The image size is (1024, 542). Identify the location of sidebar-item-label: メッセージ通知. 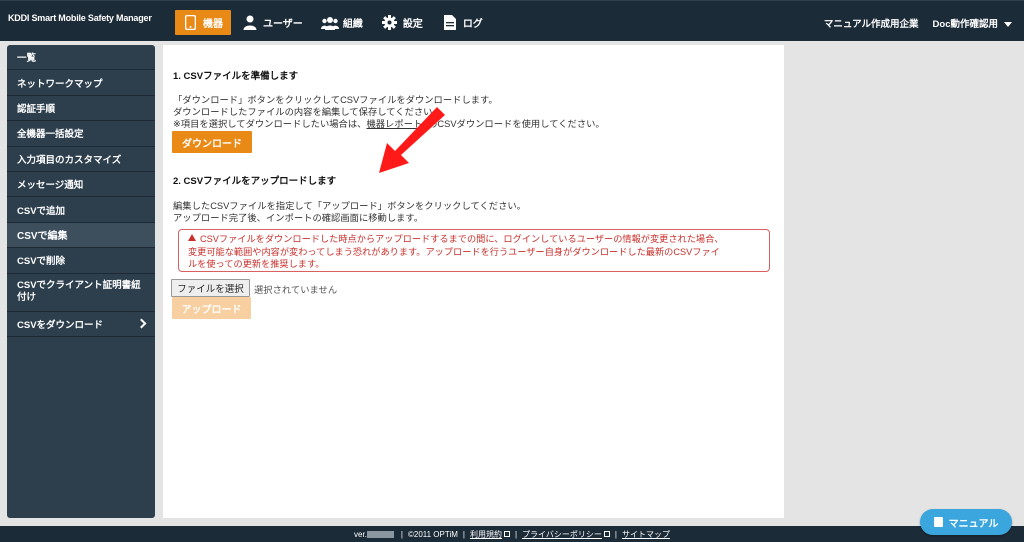
(50, 186).